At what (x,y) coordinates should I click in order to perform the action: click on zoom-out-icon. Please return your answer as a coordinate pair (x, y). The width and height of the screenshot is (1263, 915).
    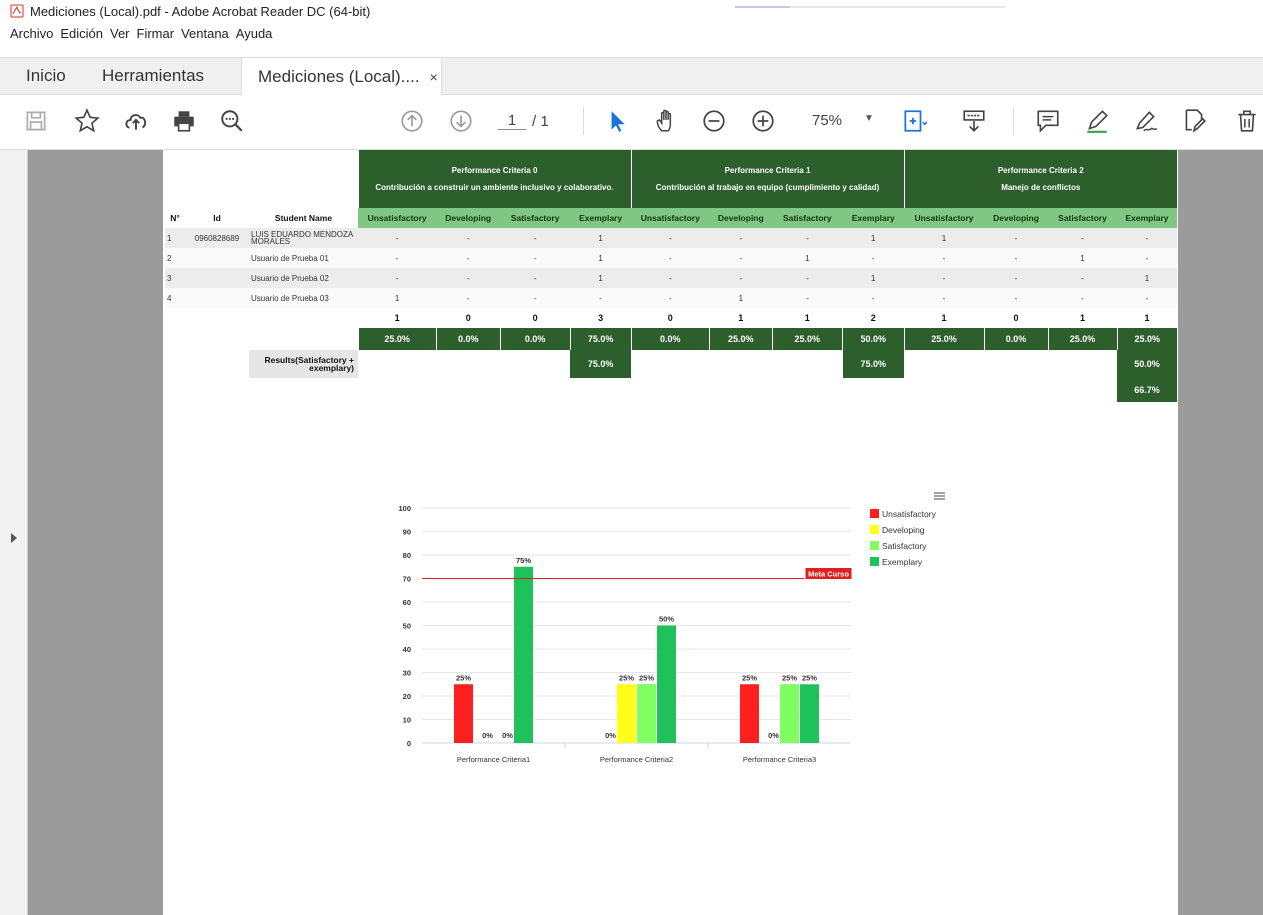
    Looking at the image, I should click on (714, 121).